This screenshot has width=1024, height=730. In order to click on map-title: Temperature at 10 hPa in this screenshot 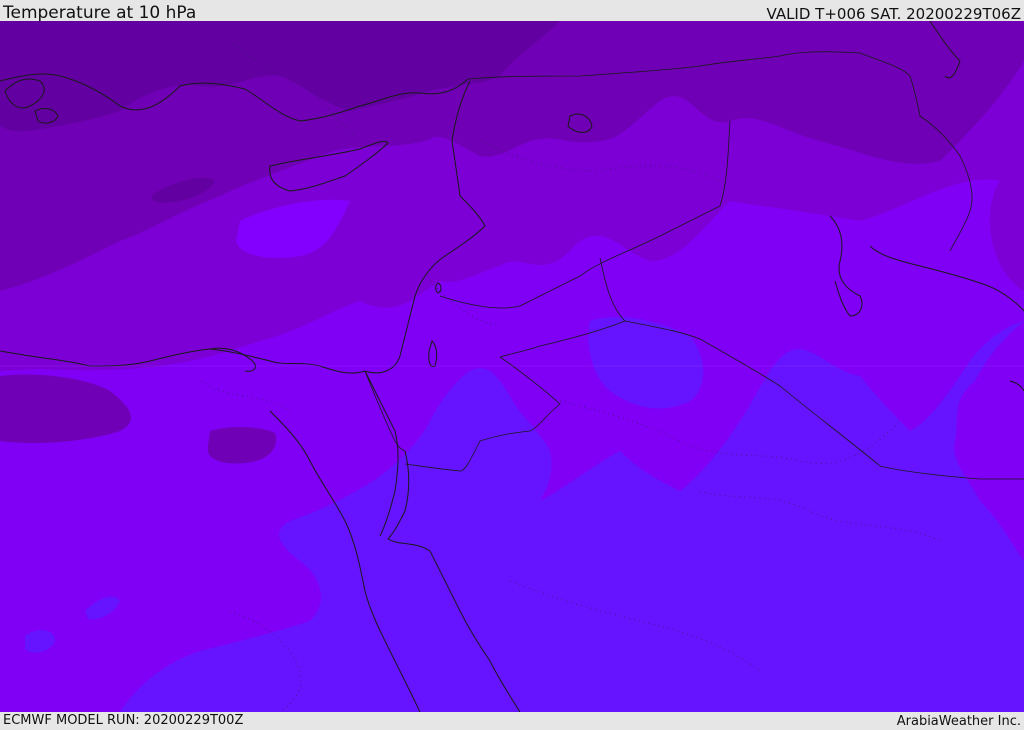, I will do `click(100, 13)`.